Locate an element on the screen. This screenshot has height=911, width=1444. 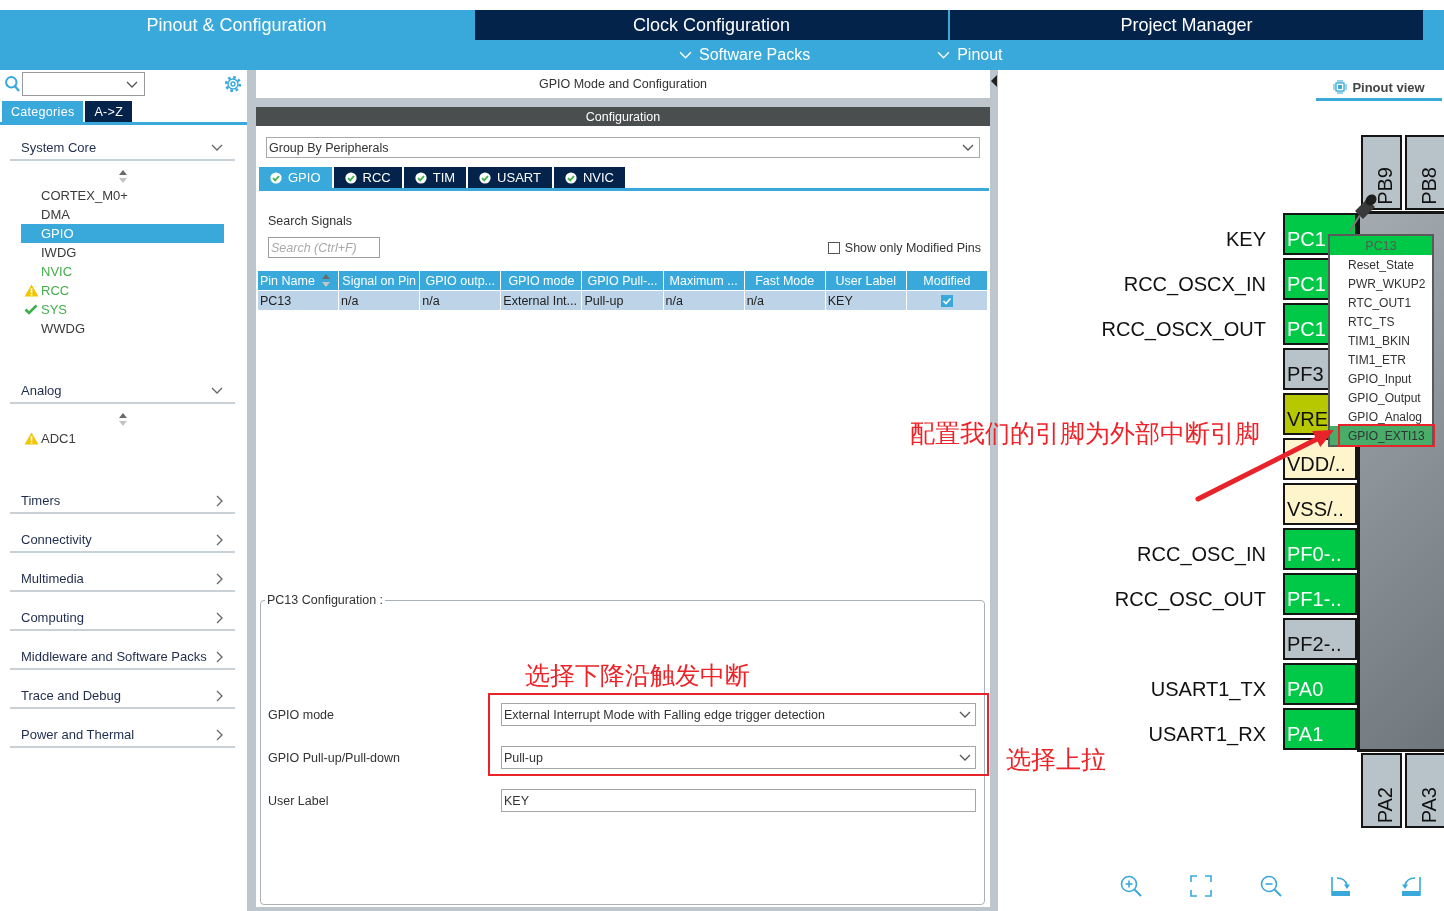
table-cell: Pull-up is located at coordinates (622, 300).